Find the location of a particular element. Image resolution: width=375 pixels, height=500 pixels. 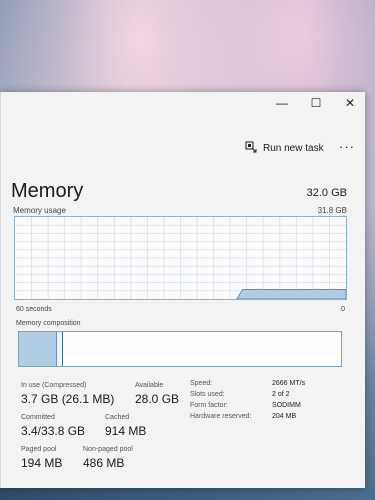

spec-value: 2666 MT/s is located at coordinates (289, 383).